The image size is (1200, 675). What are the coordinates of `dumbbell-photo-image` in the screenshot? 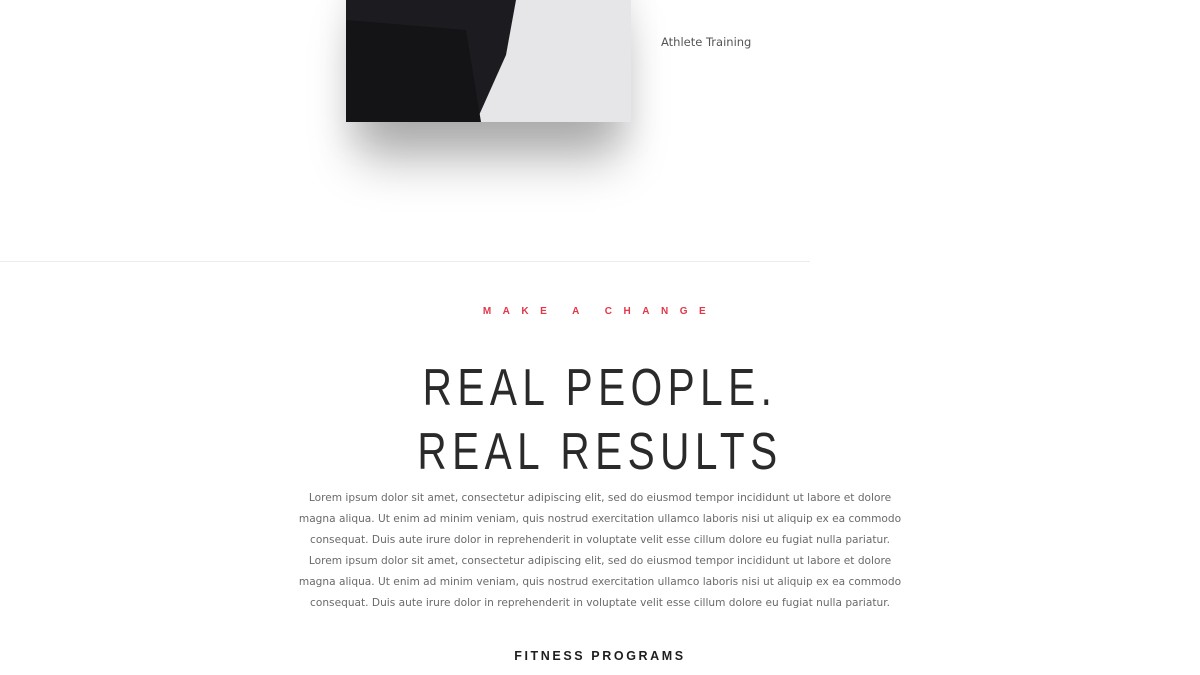 It's located at (488, 61).